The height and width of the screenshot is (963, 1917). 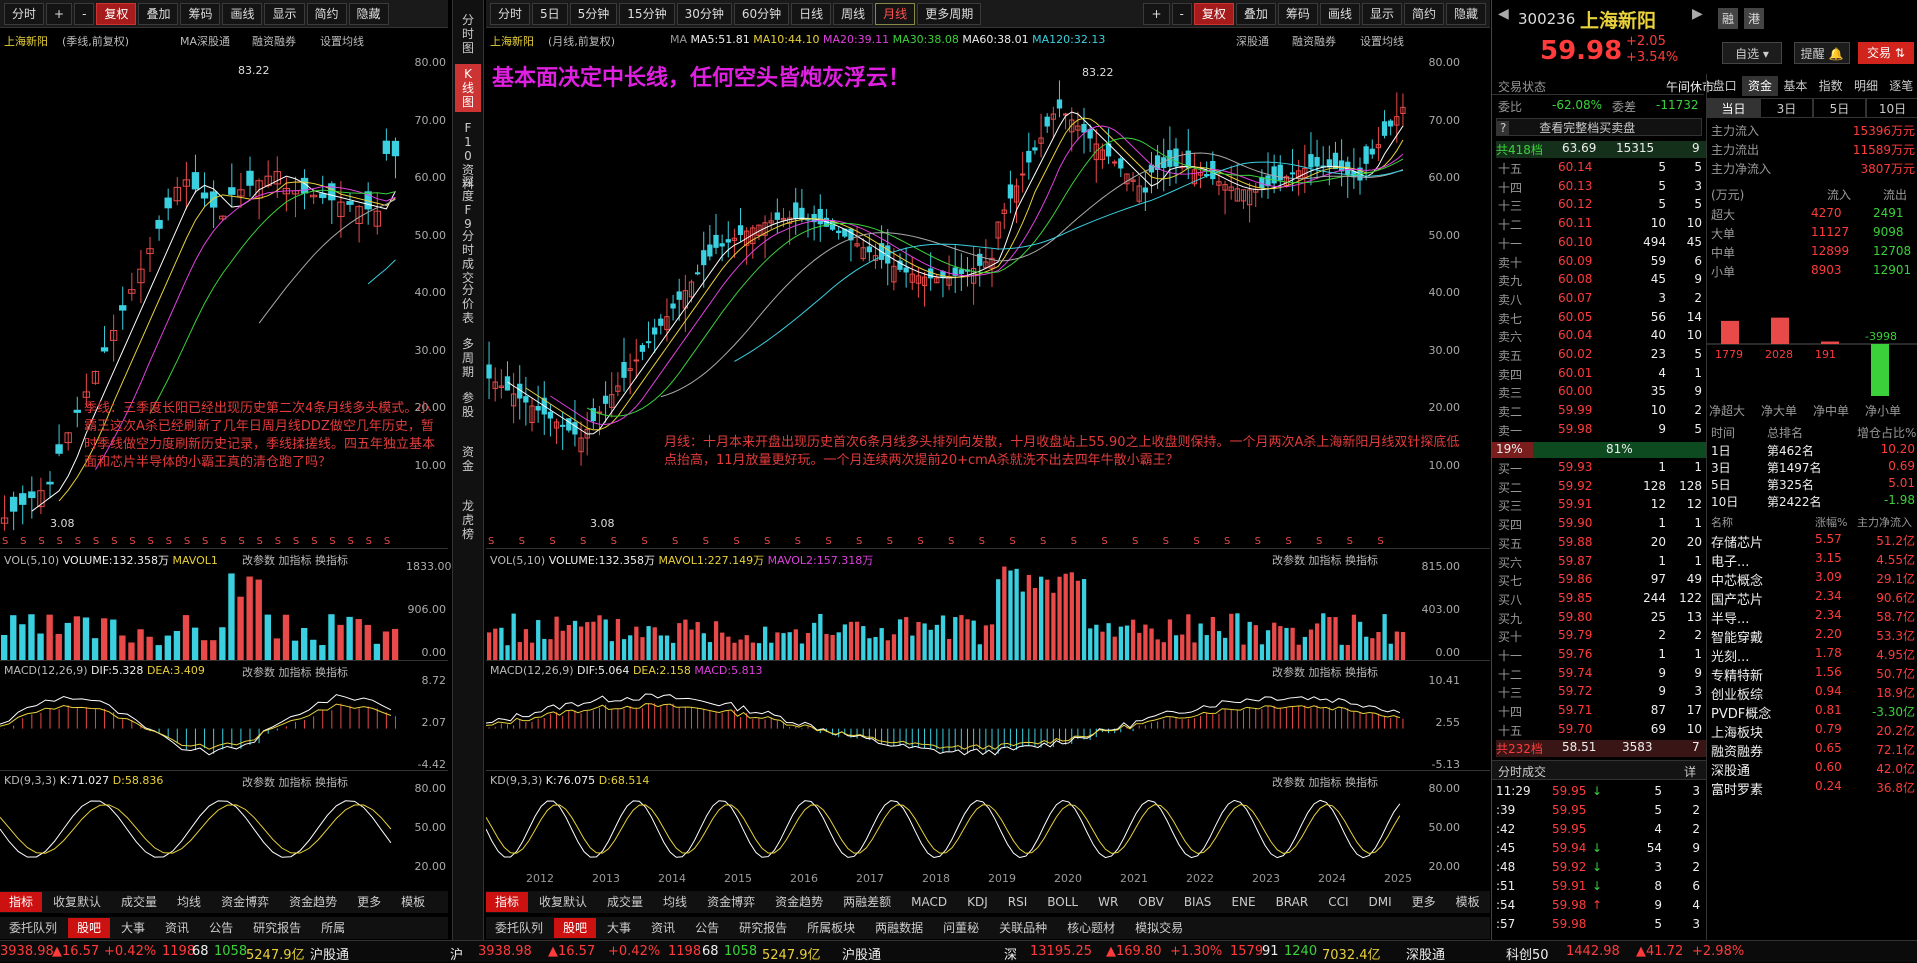 What do you see at coordinates (763, 928) in the screenshot?
I see `tab-item: 研究报告` at bounding box center [763, 928].